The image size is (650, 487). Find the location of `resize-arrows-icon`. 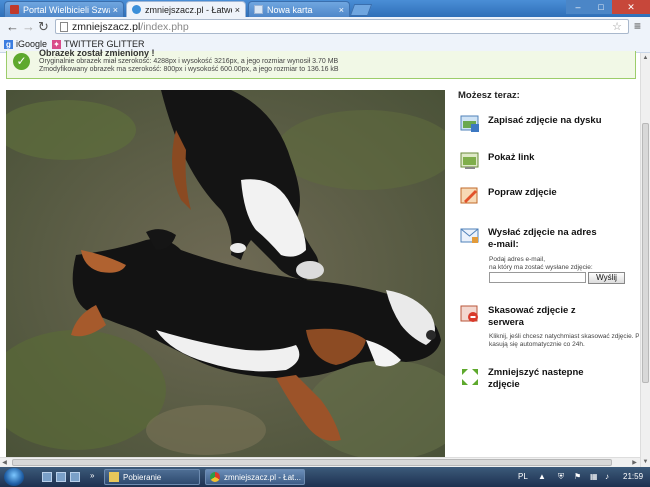

resize-arrows-icon is located at coordinates (470, 376).